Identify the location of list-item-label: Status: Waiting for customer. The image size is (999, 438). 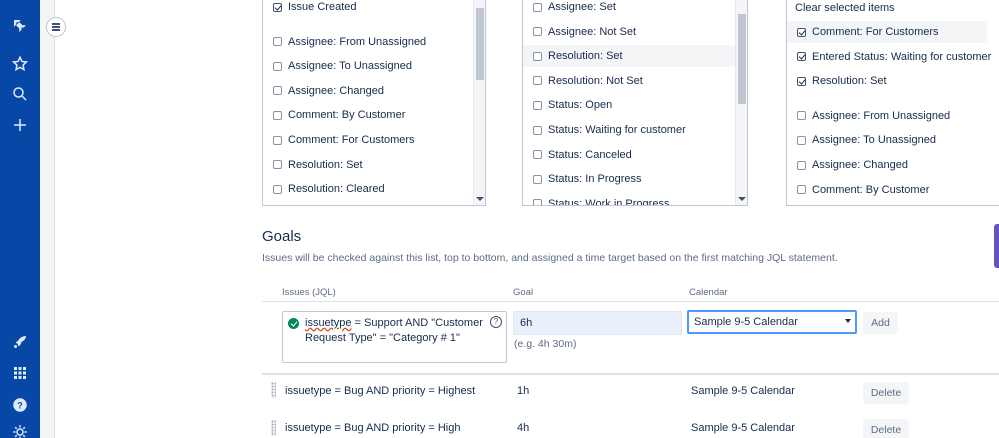
(617, 130).